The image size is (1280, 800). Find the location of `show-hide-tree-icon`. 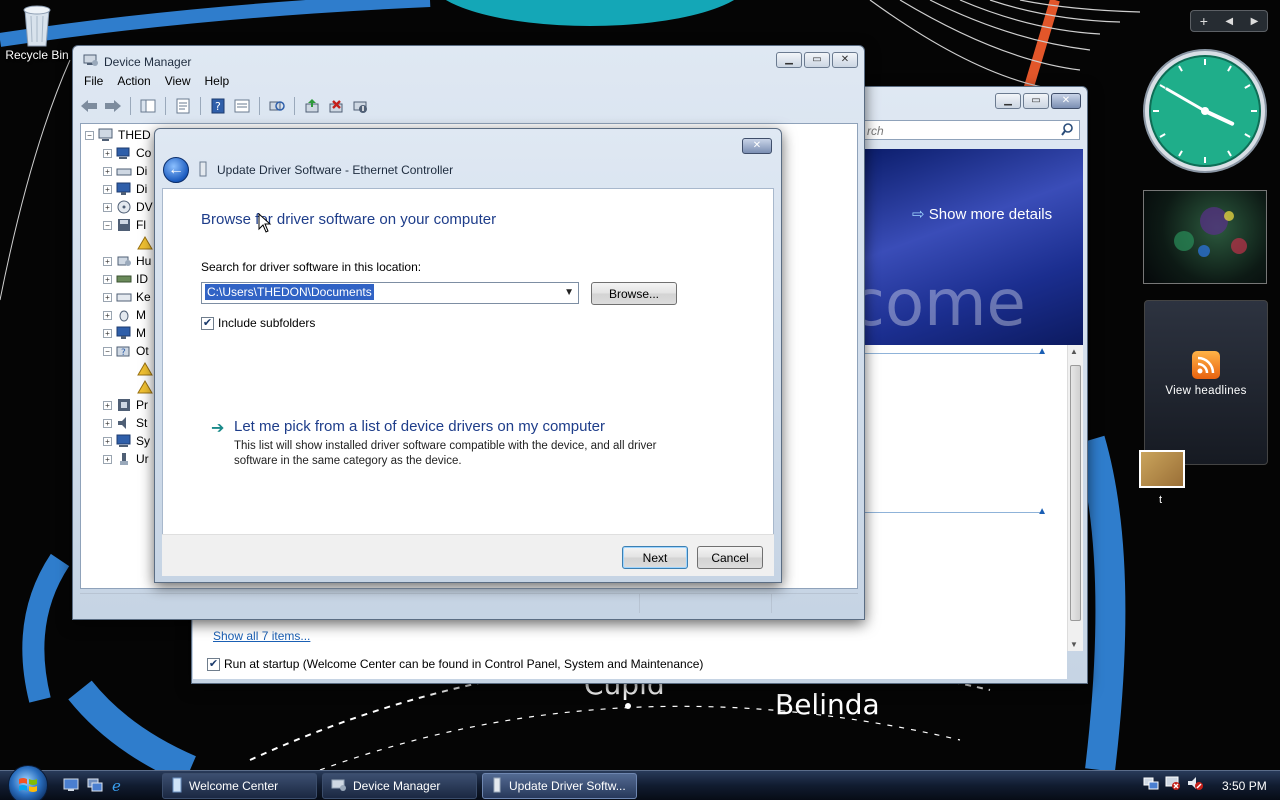

show-hide-tree-icon is located at coordinates (148, 106).